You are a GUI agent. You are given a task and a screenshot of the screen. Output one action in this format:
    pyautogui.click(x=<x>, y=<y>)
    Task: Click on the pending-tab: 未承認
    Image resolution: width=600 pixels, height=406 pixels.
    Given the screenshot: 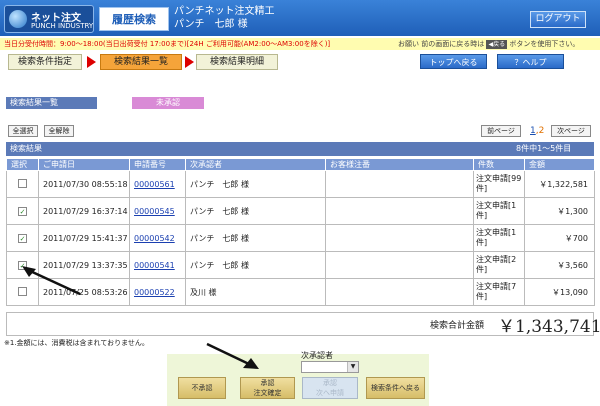 What is the action you would take?
    pyautogui.click(x=168, y=103)
    